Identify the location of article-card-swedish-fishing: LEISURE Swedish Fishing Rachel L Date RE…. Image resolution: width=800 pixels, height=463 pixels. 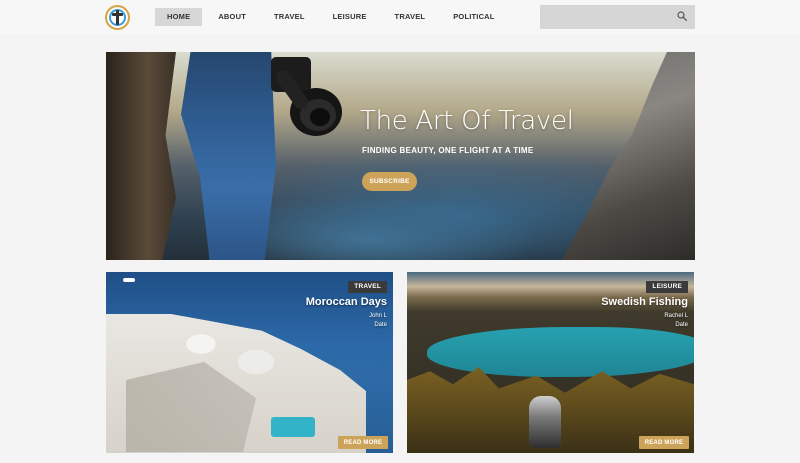
(550, 362).